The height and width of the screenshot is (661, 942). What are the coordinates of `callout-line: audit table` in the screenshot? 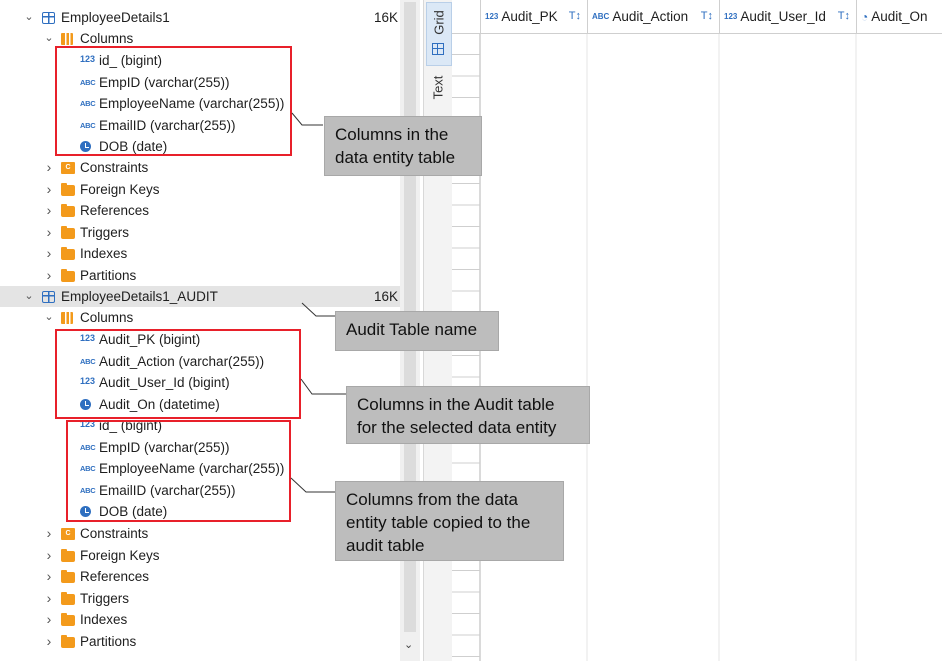 It's located at (385, 545).